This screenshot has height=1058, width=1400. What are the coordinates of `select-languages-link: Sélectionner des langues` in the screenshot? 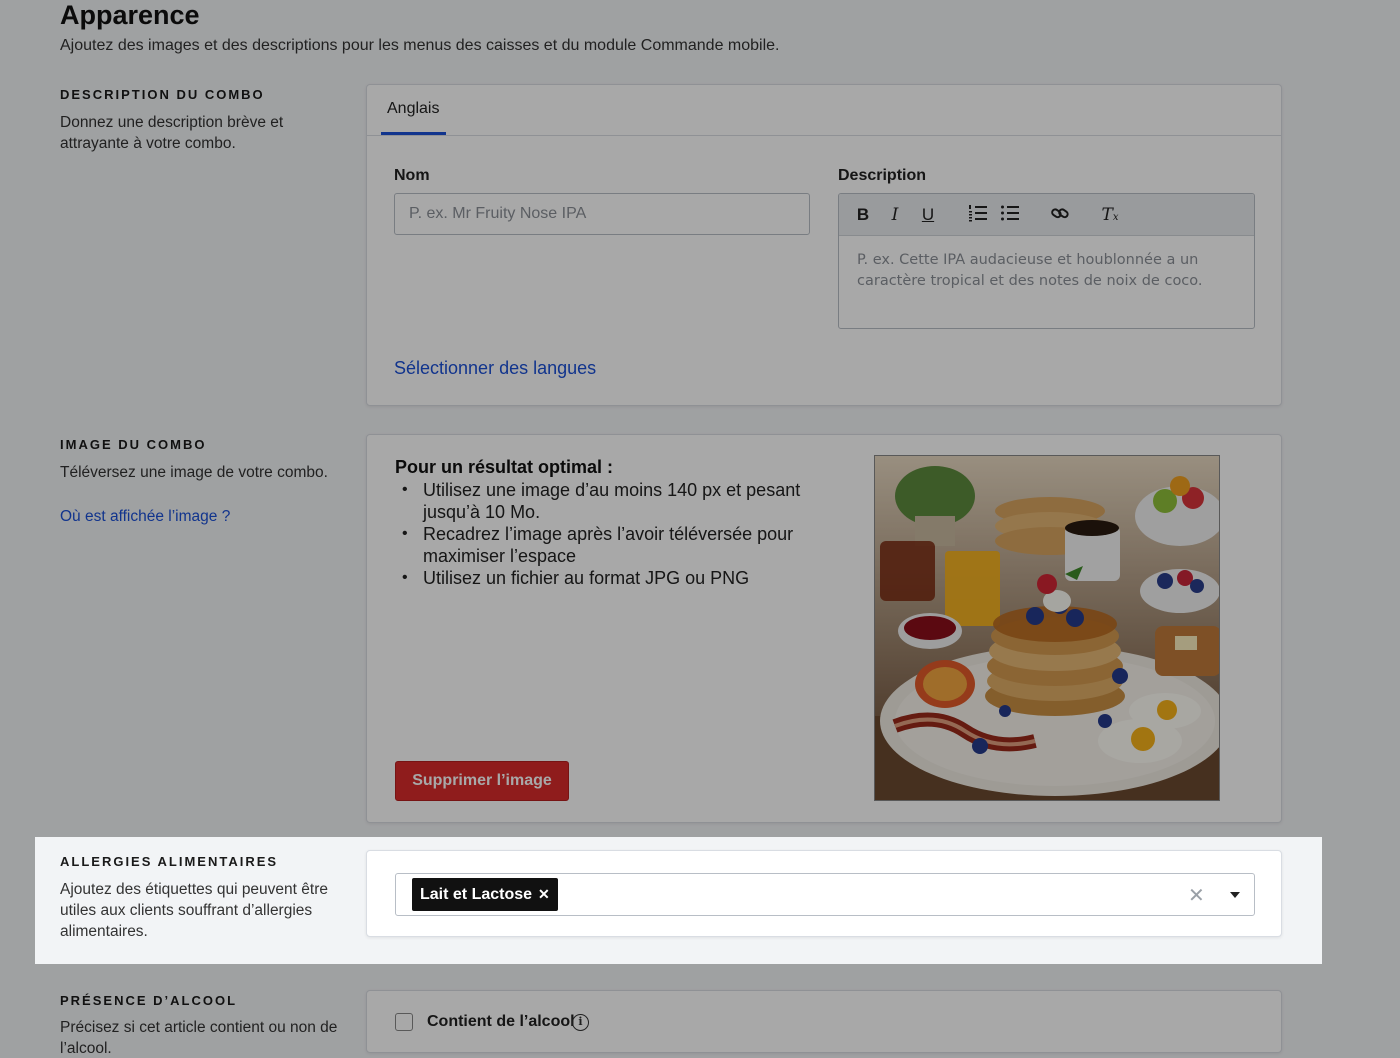 It's located at (495, 368).